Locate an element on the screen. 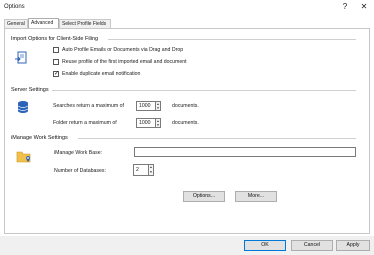 The height and width of the screenshot is (255, 374). apply-button: Apply is located at coordinates (353, 245).